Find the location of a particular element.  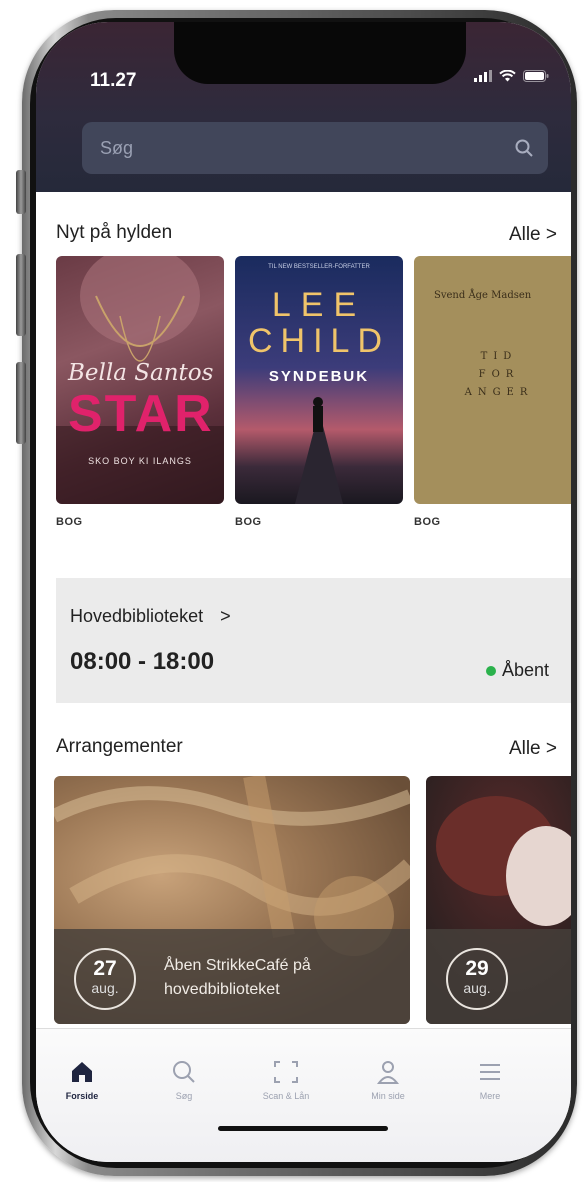

event-title: Åben StrikkeCafé på hovedbiblioteket is located at coordinates (237, 977).